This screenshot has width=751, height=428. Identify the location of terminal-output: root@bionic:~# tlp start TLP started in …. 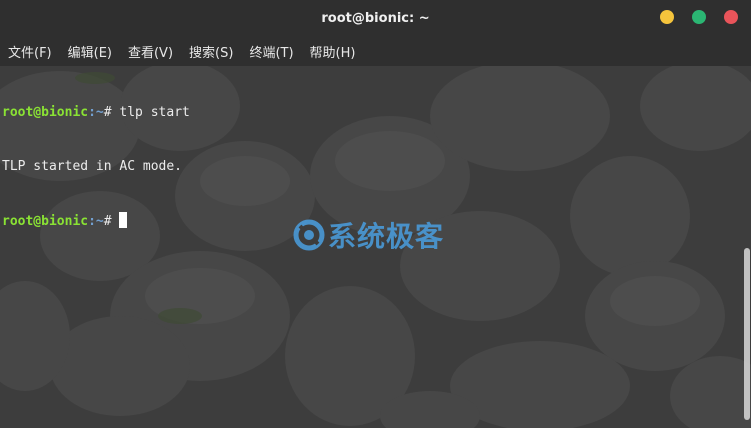
(96, 167).